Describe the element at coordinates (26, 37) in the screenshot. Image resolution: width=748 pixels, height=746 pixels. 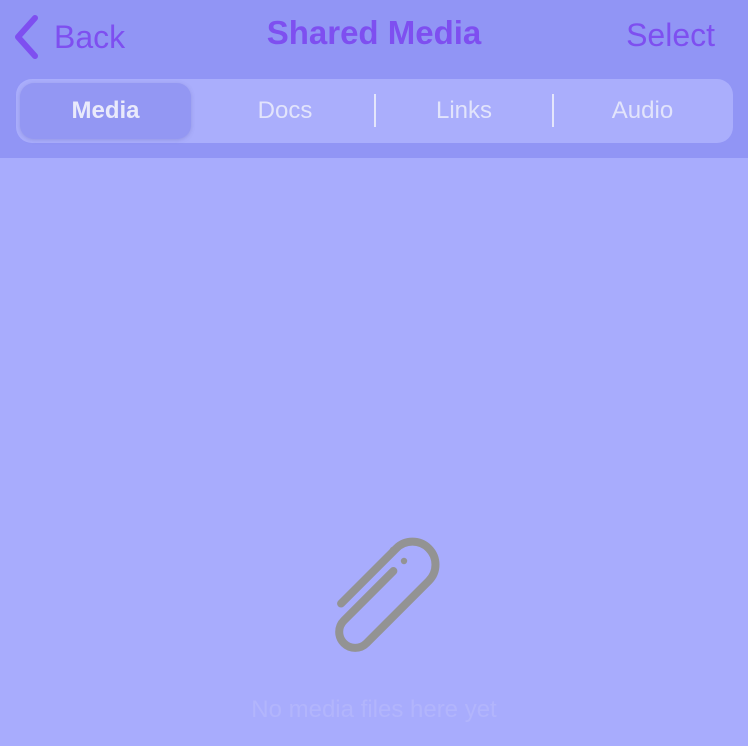
I see `chevron-left-icon` at that location.